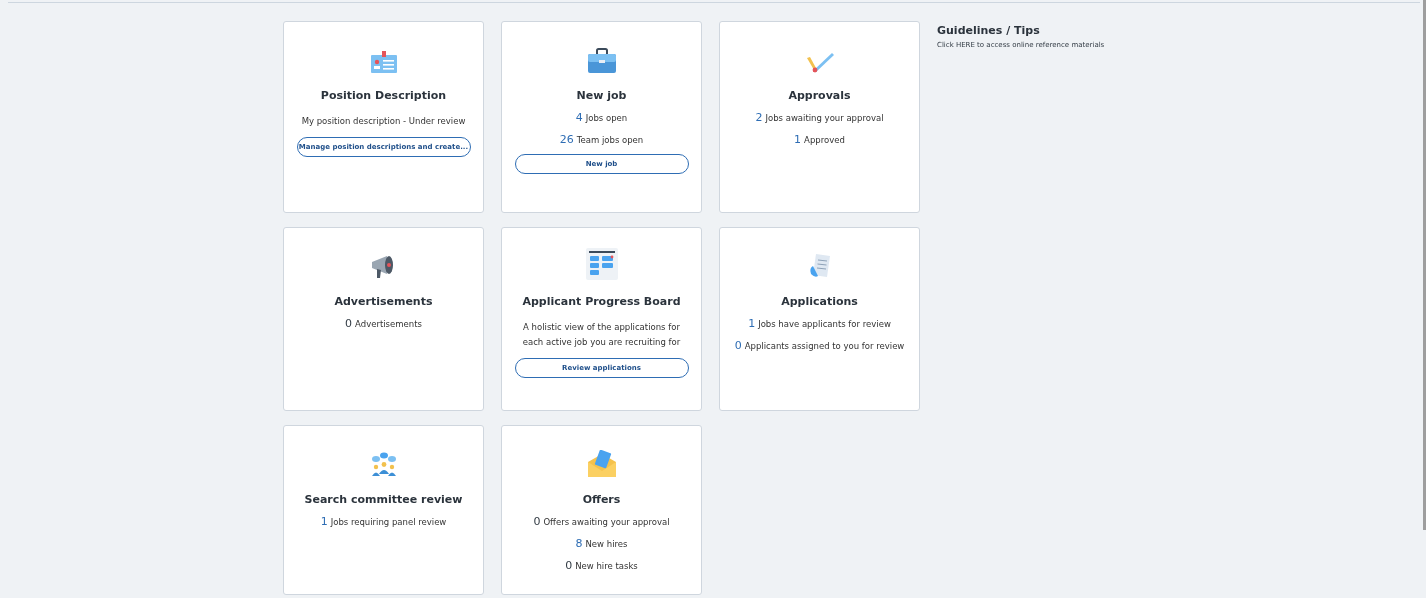  I want to click on envelope-icon, so click(601, 464).